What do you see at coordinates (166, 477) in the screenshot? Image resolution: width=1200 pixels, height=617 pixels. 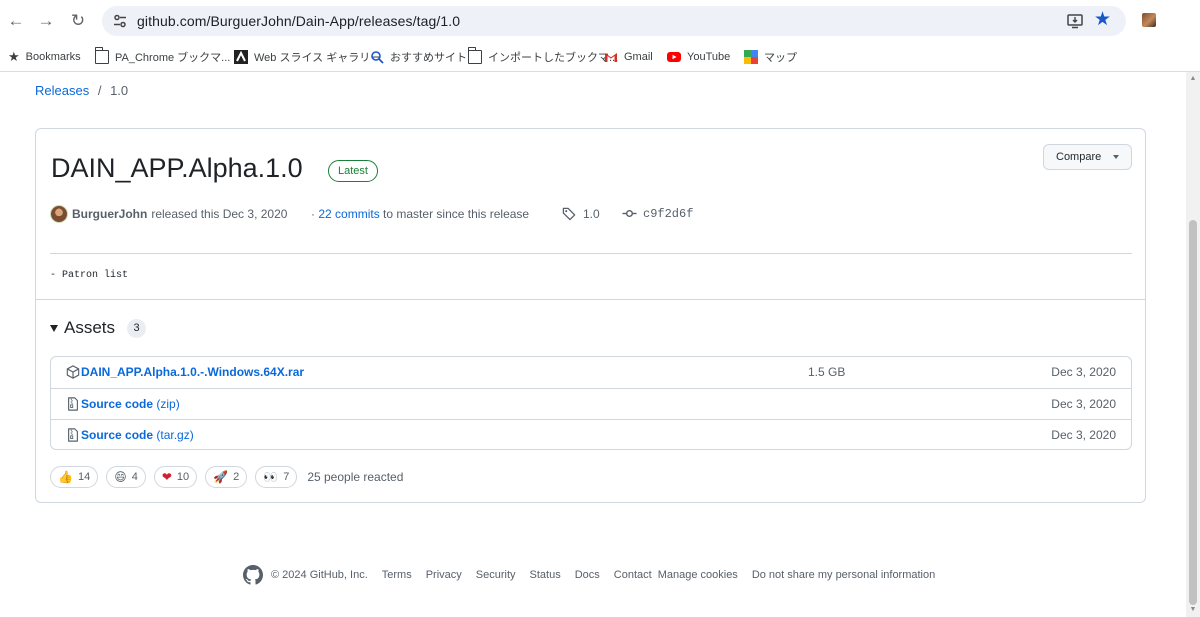 I see `heart-icon: ❤` at bounding box center [166, 477].